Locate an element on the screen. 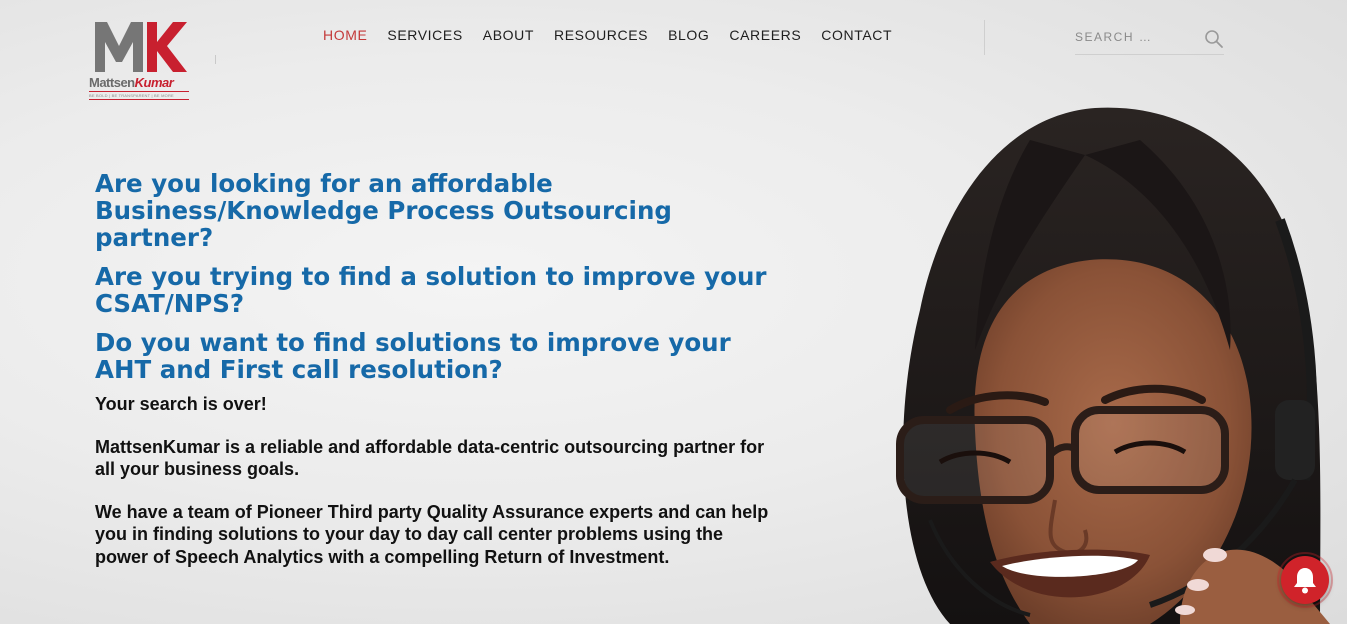  notification-bell-button is located at coordinates (1305, 580).